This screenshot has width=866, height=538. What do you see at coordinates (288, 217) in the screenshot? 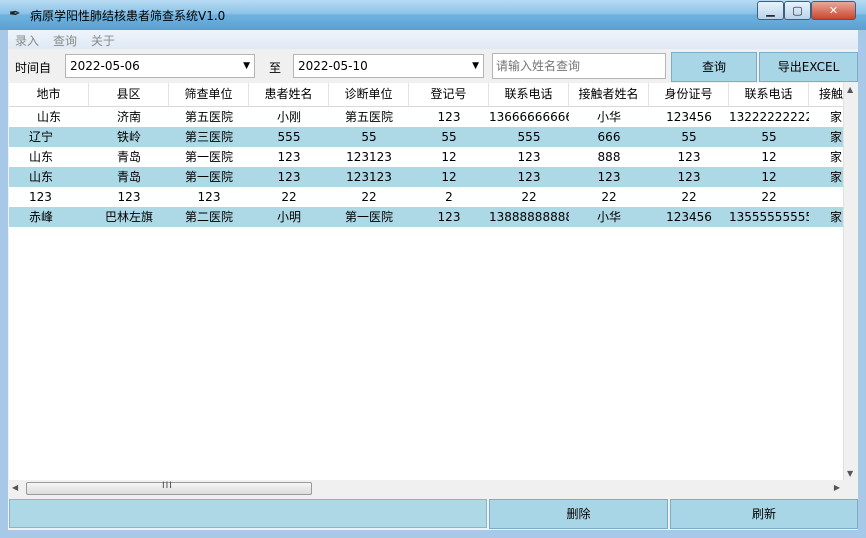
I see `table-cell: 小明` at bounding box center [288, 217].